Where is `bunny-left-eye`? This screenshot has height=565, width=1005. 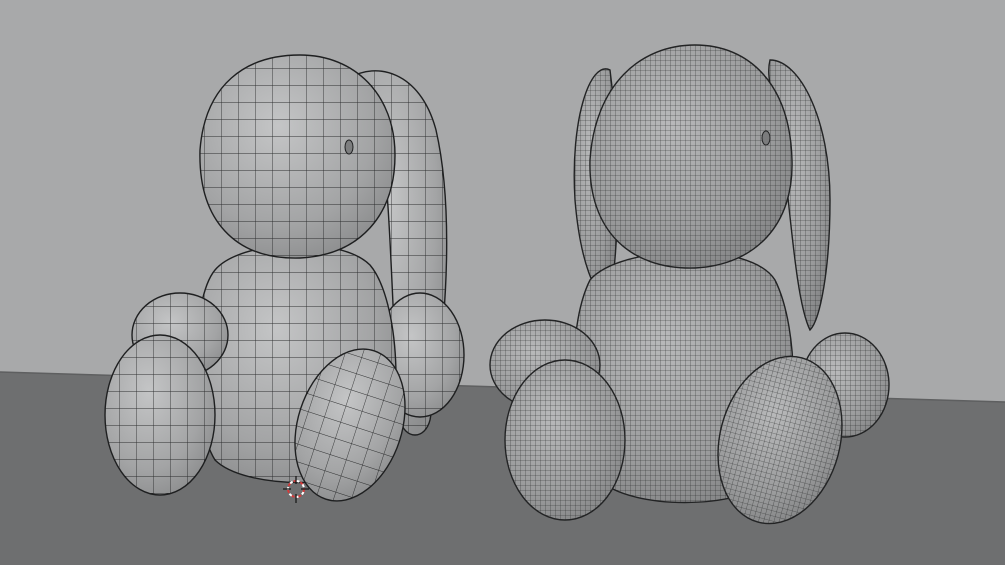 bunny-left-eye is located at coordinates (349, 147).